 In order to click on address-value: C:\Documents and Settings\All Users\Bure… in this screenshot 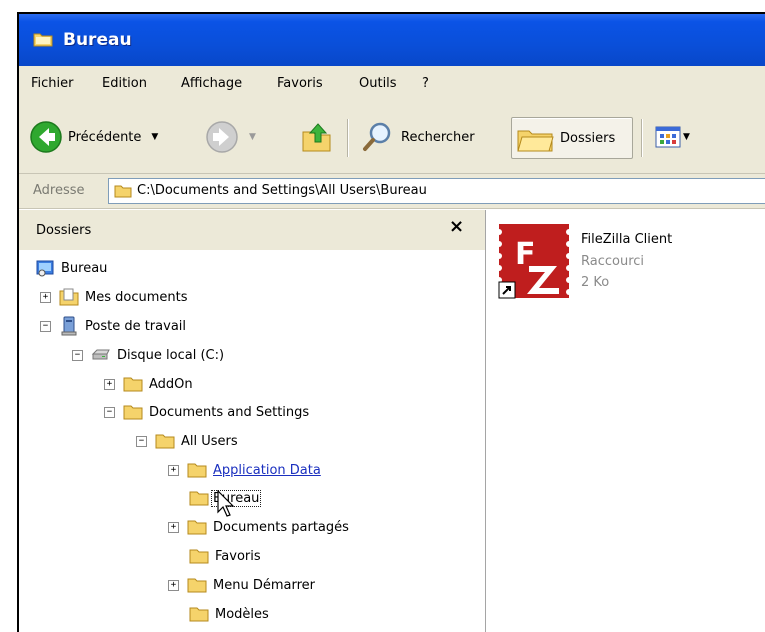, I will do `click(282, 190)`.